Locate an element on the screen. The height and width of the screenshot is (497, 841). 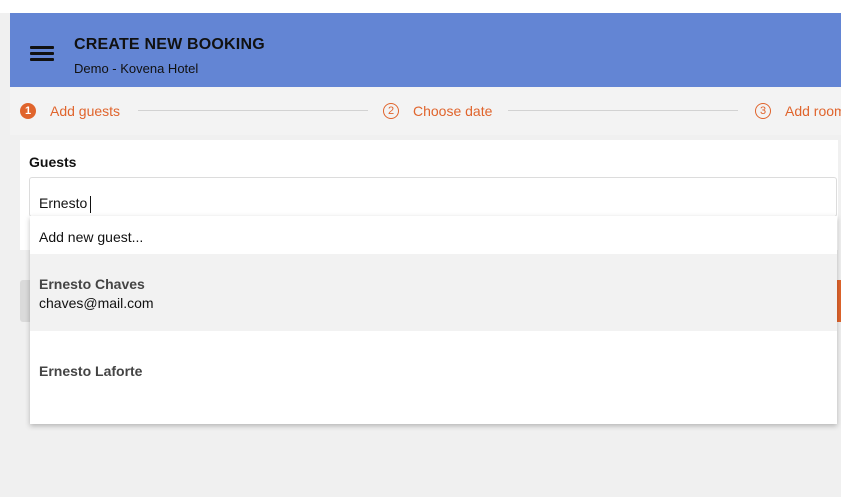
hotel-subtitle: Demo - Kovena Hotel is located at coordinates (136, 68).